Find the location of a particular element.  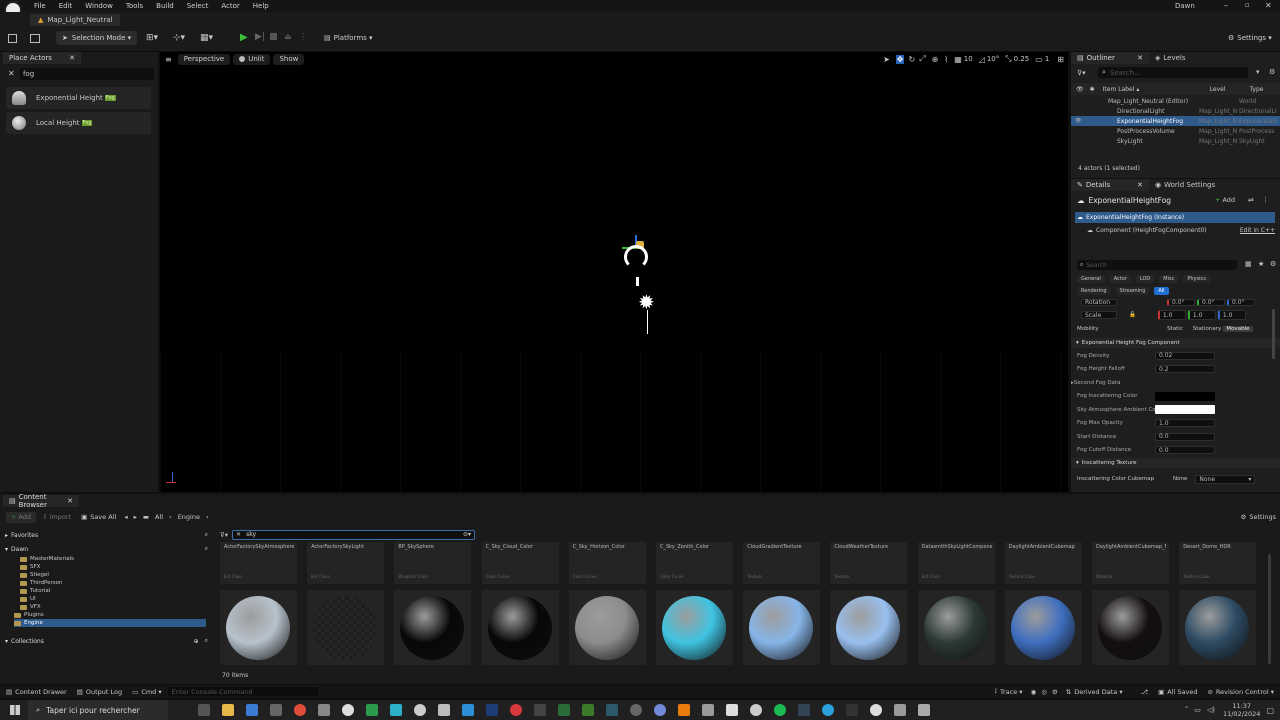

notifications-icon: ▢ is located at coordinates (1270, 710).